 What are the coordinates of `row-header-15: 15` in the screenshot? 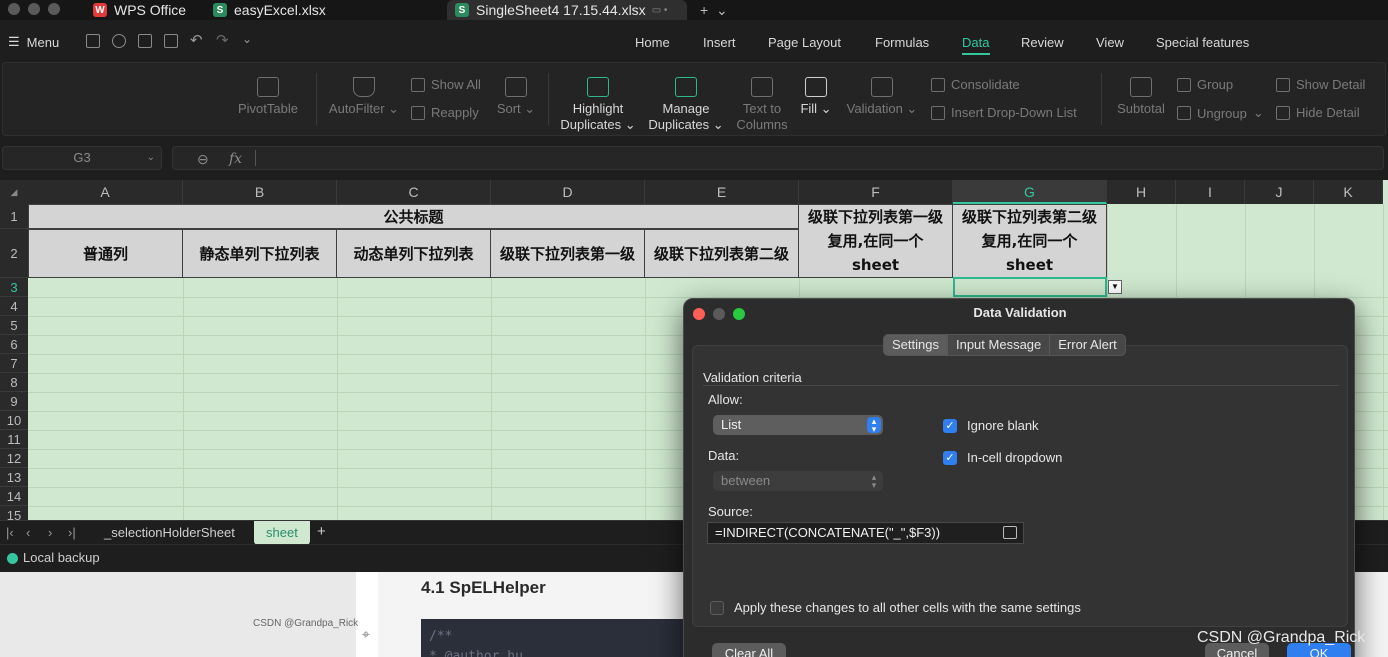 It's located at (14, 513).